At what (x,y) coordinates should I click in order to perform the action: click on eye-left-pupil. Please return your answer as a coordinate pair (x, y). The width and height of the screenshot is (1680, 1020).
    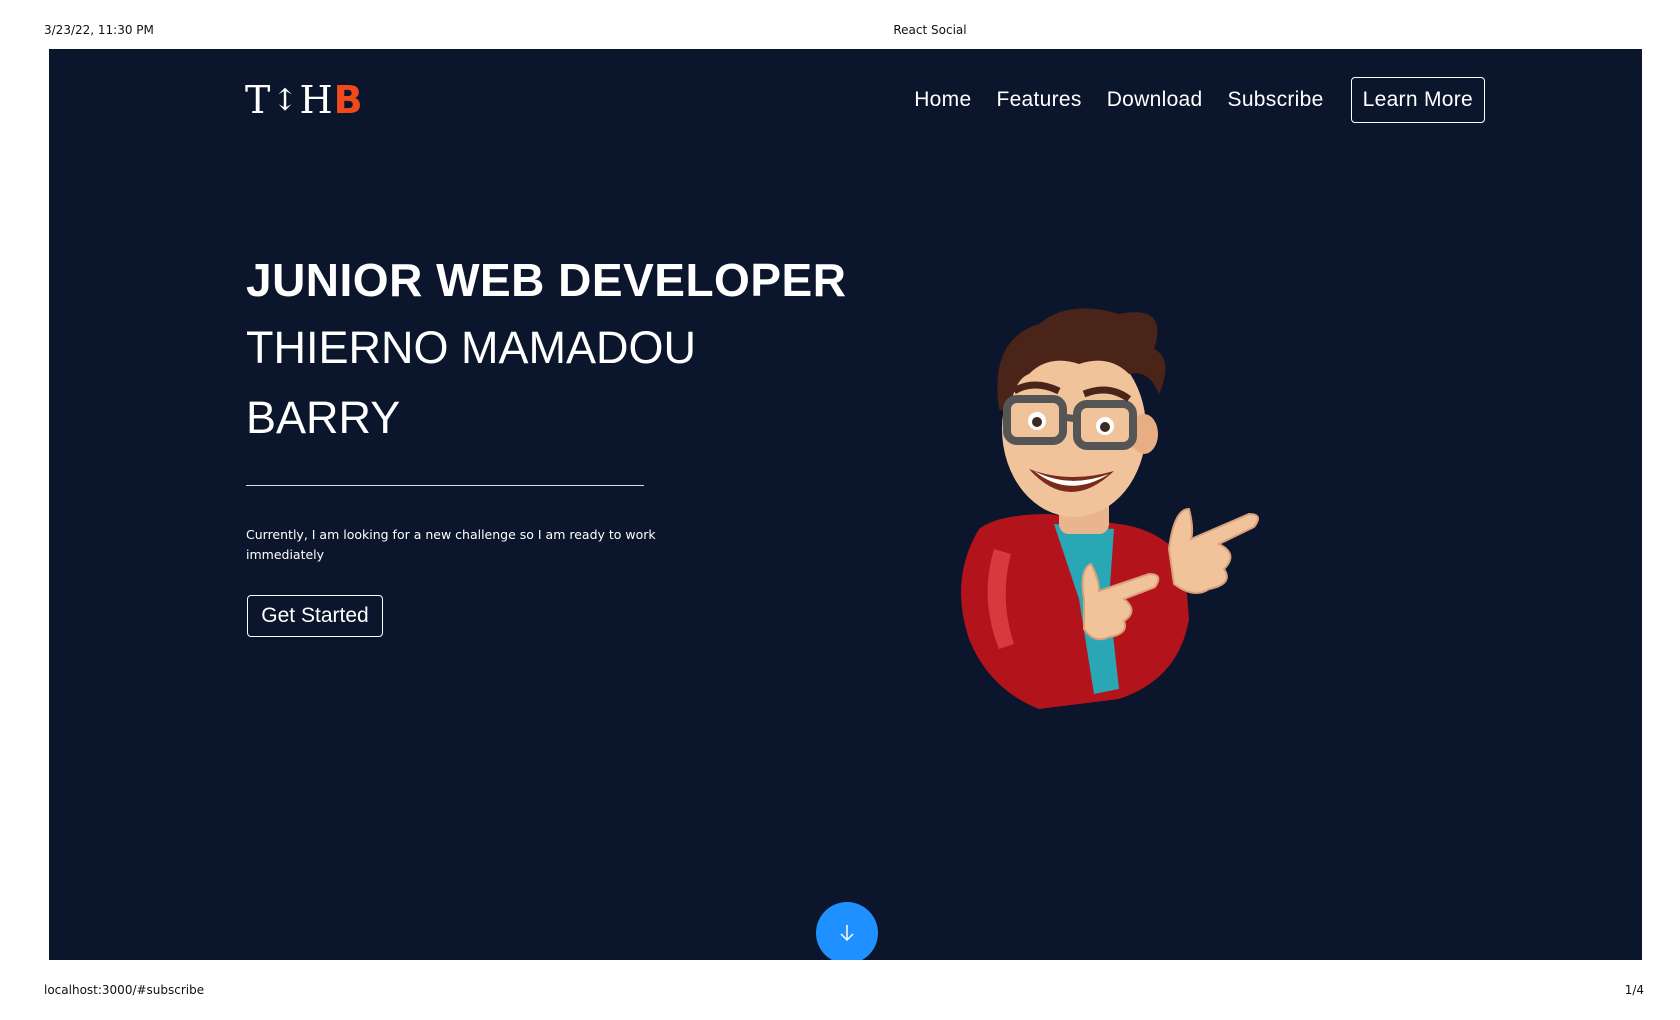
    Looking at the image, I should click on (1037, 422).